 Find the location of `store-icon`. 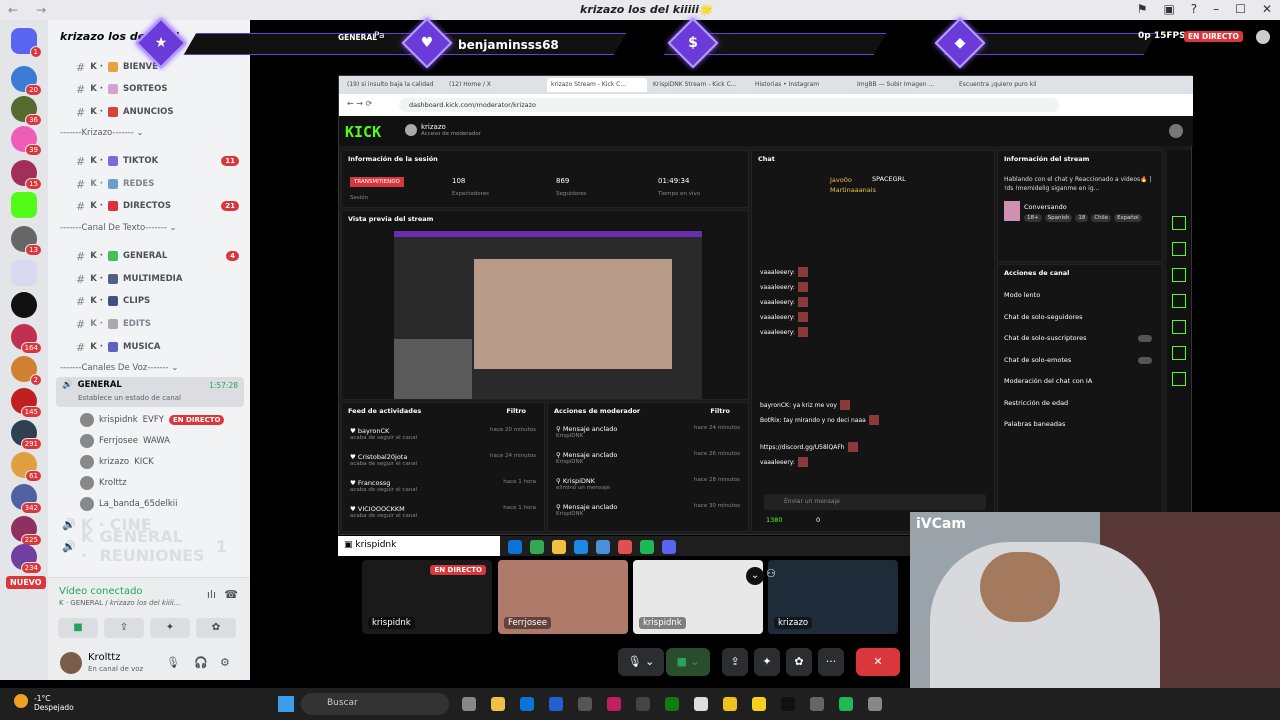

store-icon is located at coordinates (643, 704).